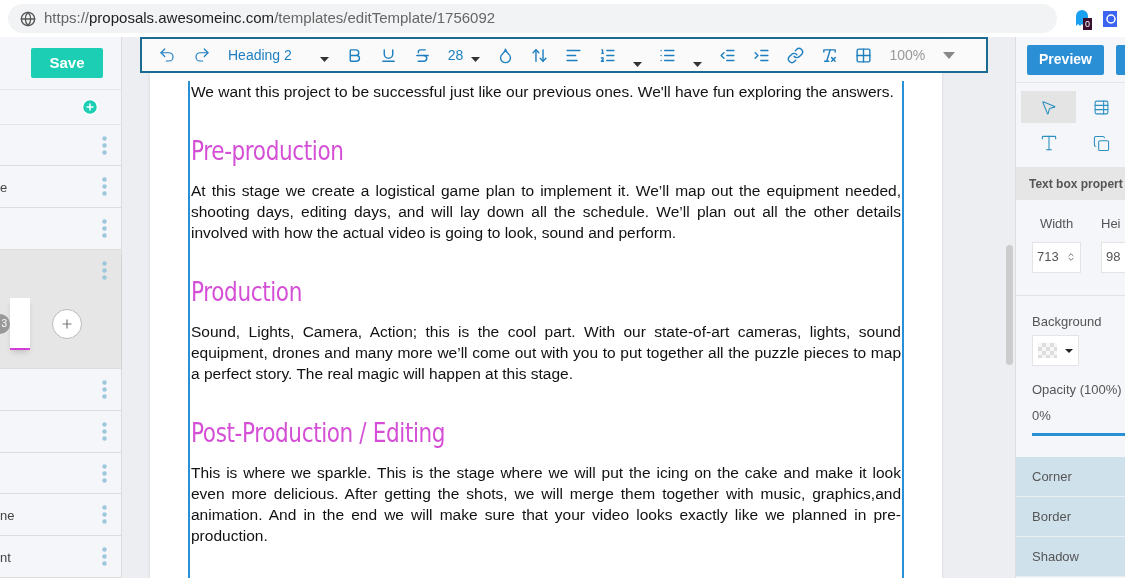  Describe the element at coordinates (268, 151) in the screenshot. I see `section-heading: Pre-production` at that location.